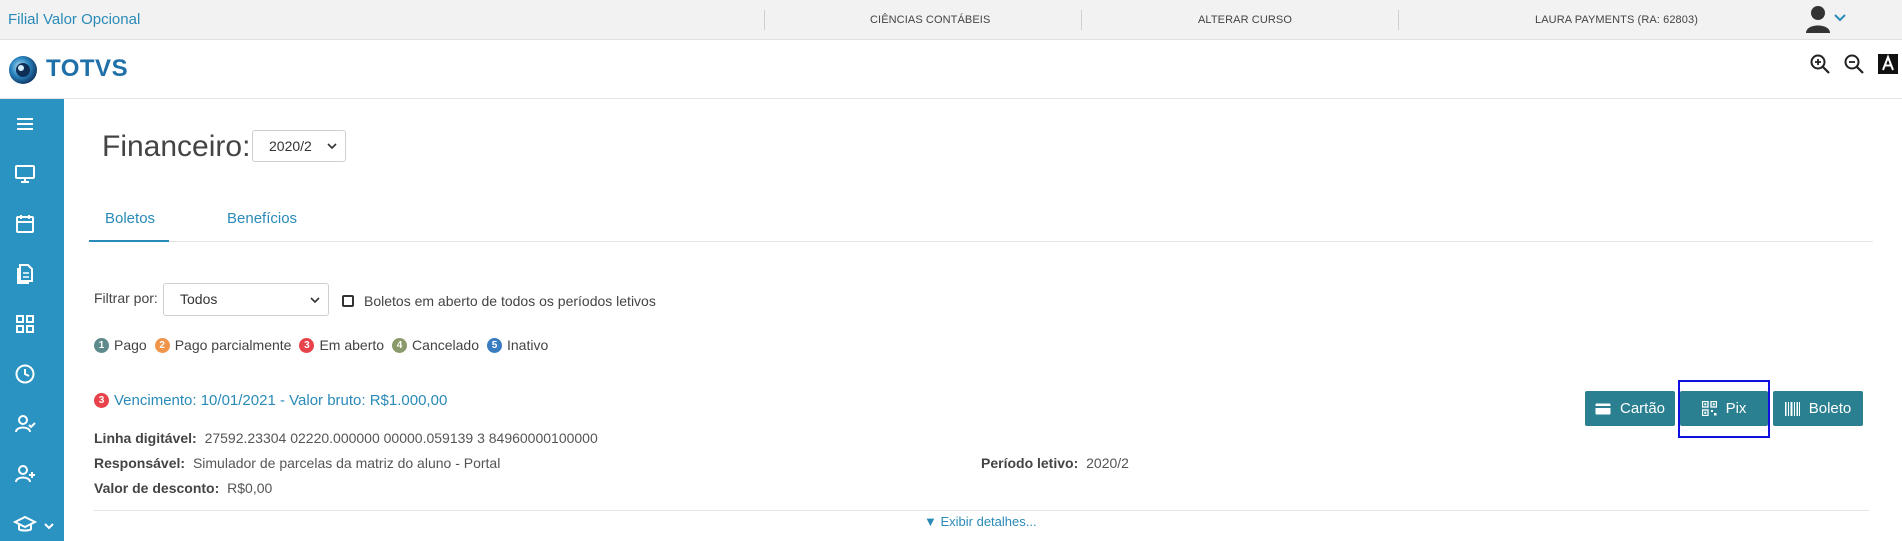 This screenshot has height=541, width=1902. I want to click on card-divider, so click(981, 510).